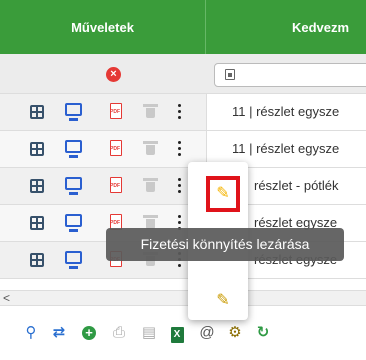 This screenshot has height=360, width=366. I want to click on table-row: részlet - pótlék, so click(183, 186).